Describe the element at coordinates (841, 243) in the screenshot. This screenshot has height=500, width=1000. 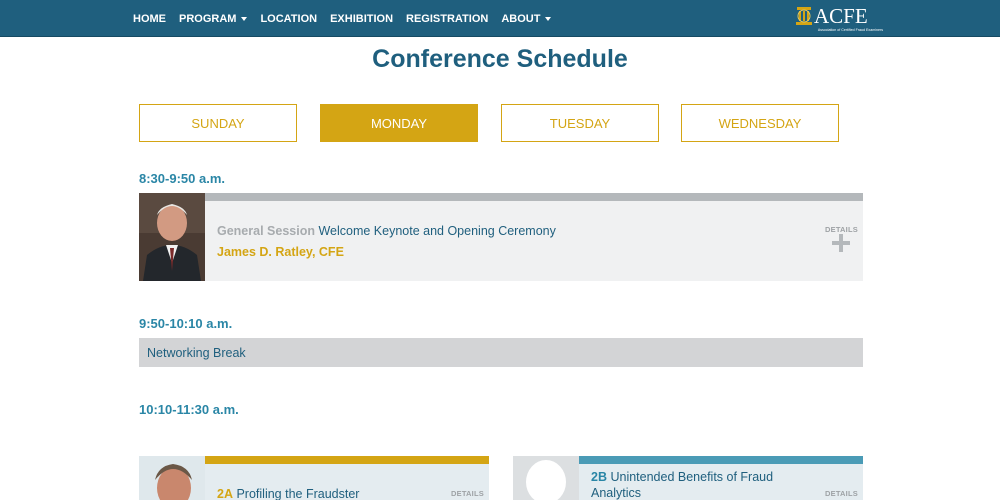
I see `plus-icon` at that location.